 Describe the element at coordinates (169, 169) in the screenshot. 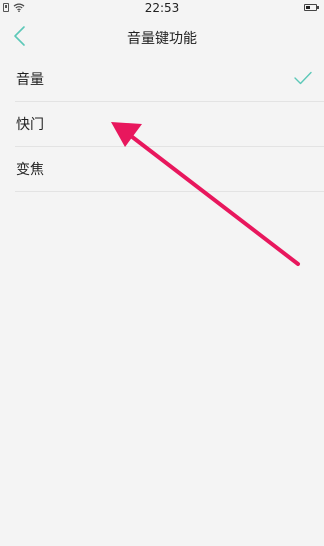

I see `option-zoom: 变焦` at that location.